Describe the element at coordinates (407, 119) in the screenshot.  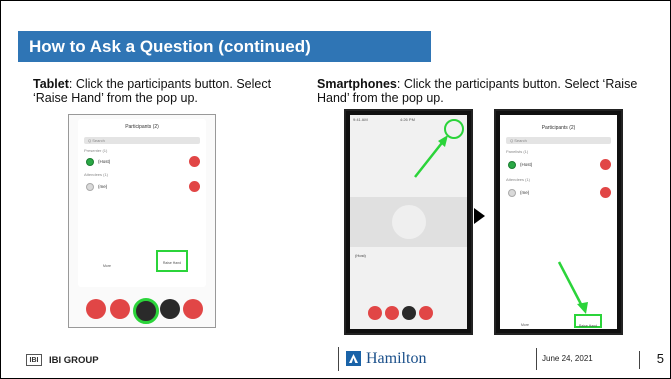
I see `phone-status-clock: 4:26 PM` at that location.